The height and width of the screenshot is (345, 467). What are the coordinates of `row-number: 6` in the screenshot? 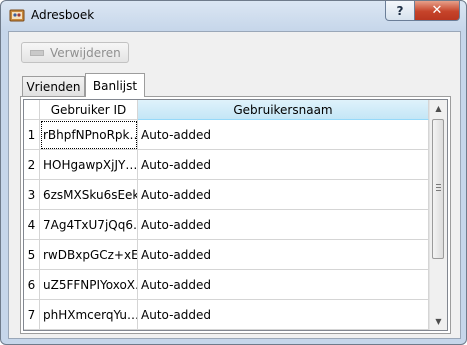 It's located at (32, 285).